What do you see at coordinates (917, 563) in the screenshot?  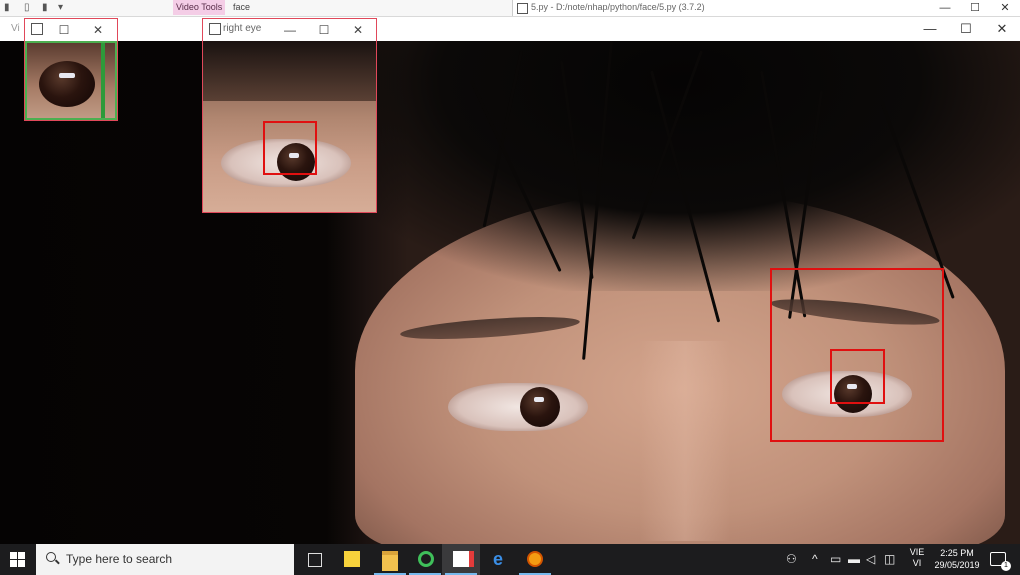 I see `input-language-sub: VI` at bounding box center [917, 563].